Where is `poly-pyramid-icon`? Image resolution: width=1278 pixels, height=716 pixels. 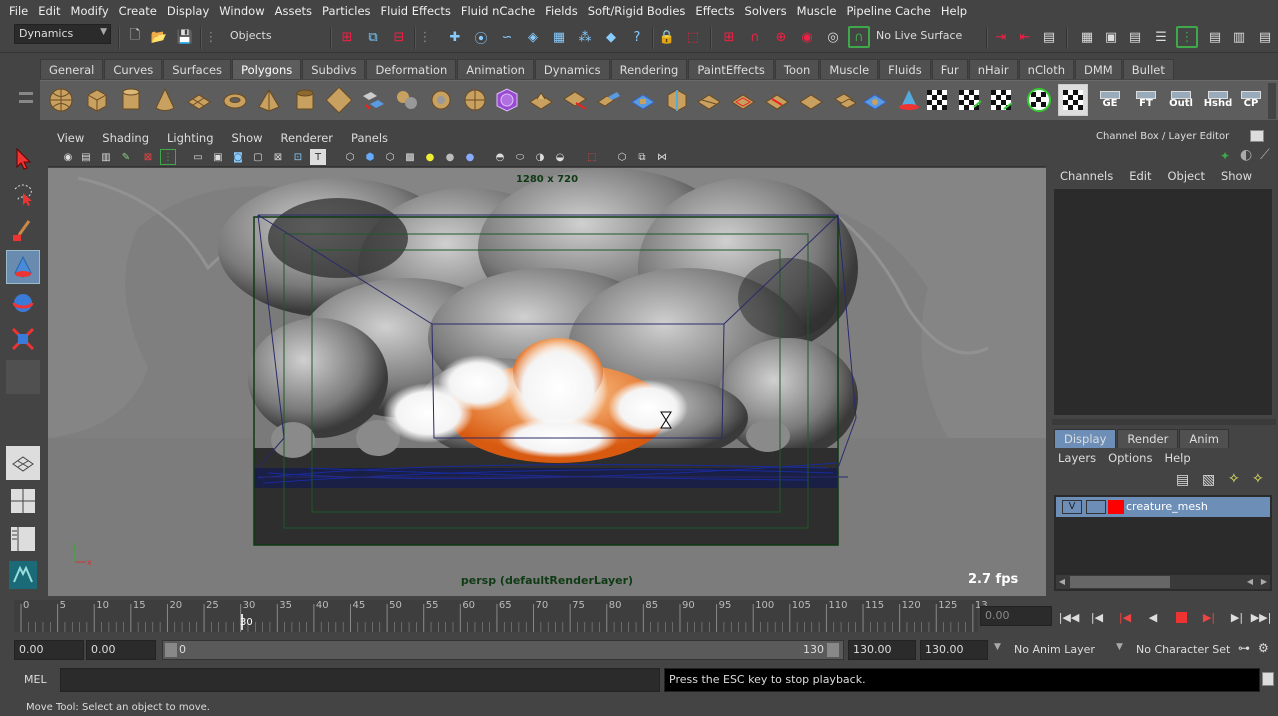 poly-pyramid-icon is located at coordinates (269, 100).